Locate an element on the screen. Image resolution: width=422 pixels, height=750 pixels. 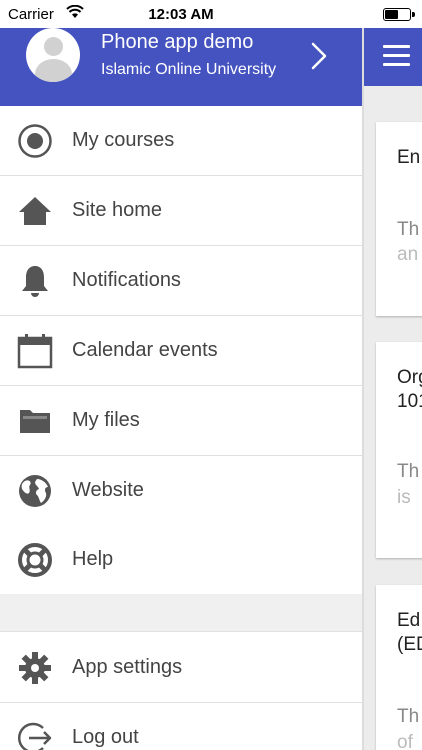
menu-item-label: Log out is located at coordinates (105, 737).